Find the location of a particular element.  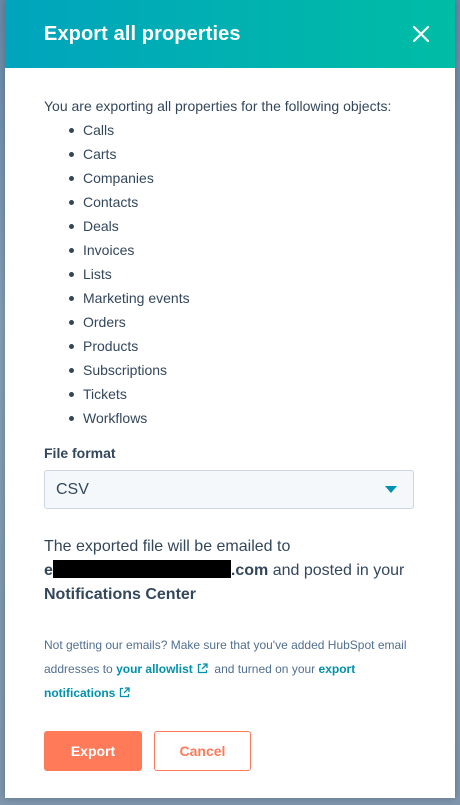

email-text-1: The exported file will be emailed to is located at coordinates (167, 546).